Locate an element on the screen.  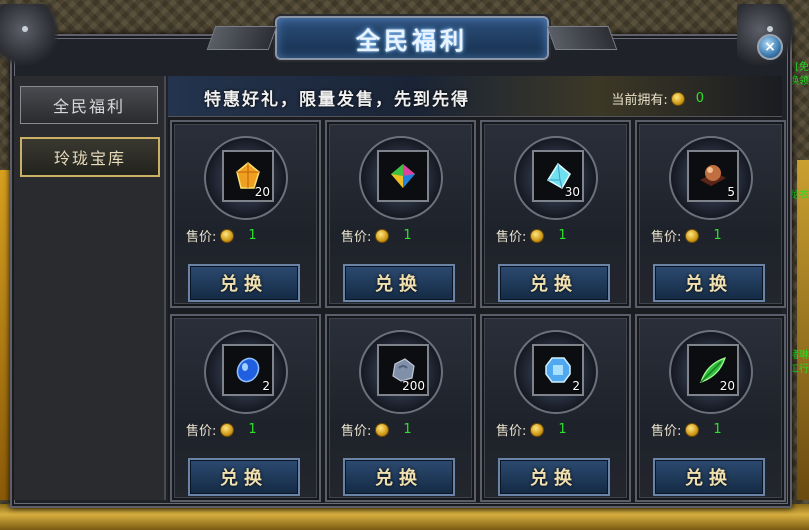
background-ornament-right is located at coordinates (803, 330).